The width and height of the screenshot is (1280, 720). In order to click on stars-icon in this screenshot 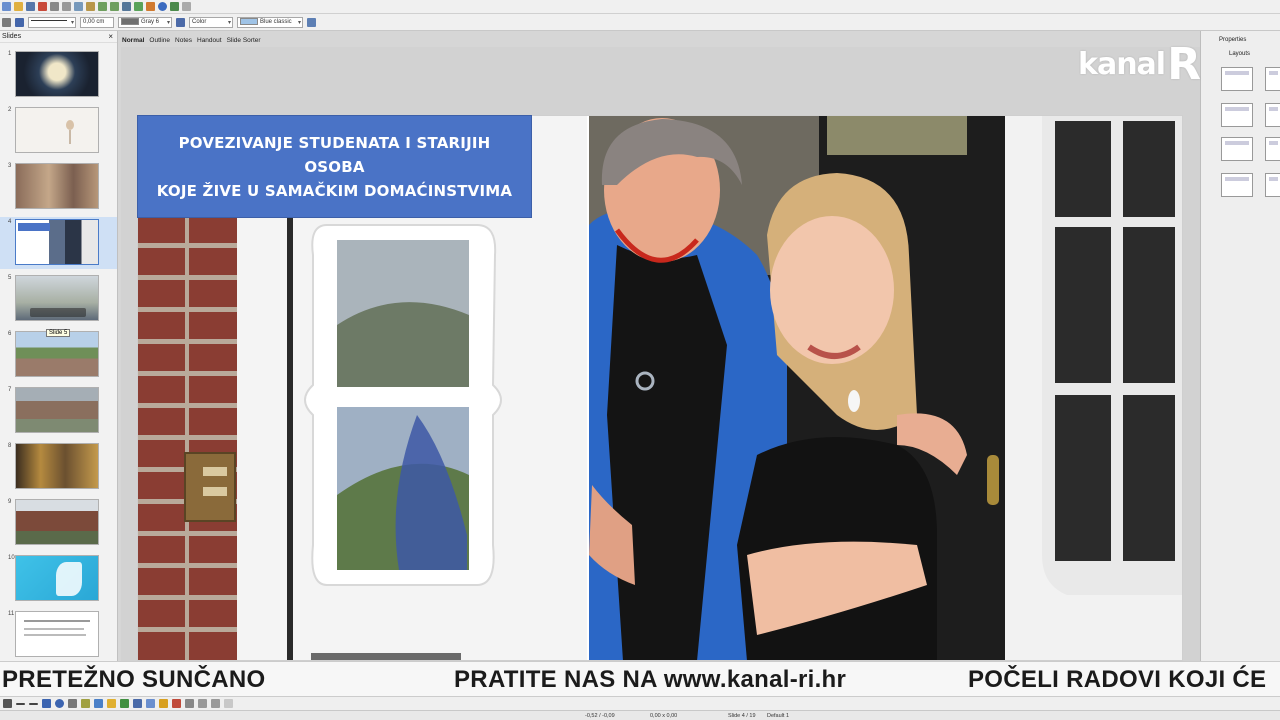, I will do `click(163, 703)`.